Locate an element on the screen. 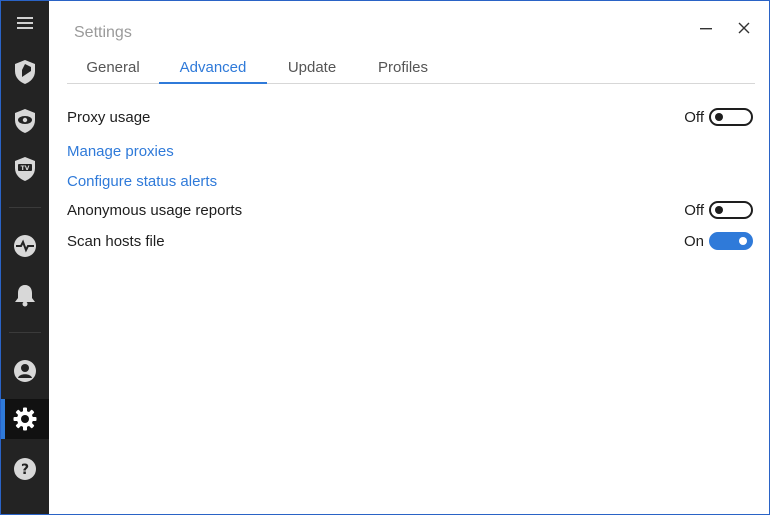 This screenshot has height=515, width=770. close-button is located at coordinates (744, 28).